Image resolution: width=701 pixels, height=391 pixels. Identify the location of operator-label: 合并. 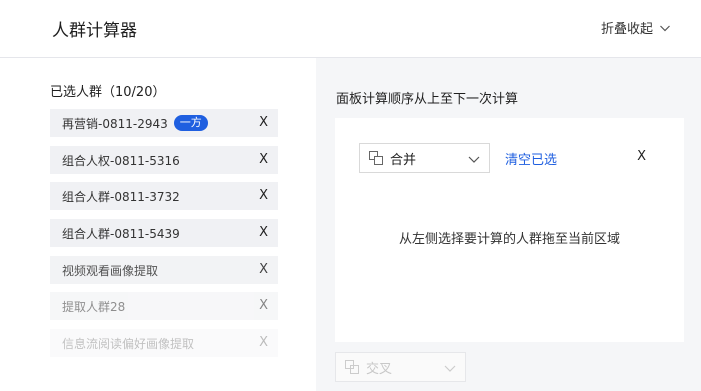
(403, 160).